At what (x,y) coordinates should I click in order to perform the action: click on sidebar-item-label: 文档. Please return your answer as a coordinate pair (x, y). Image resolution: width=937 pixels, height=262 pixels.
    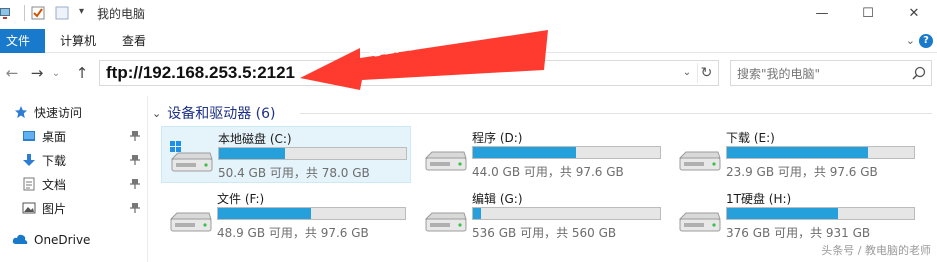
    Looking at the image, I should click on (54, 184).